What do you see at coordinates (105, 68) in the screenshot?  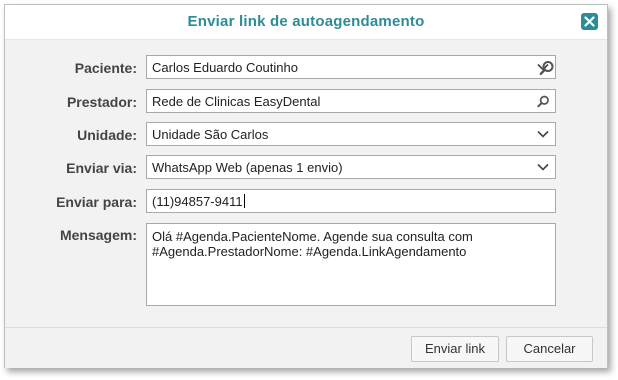 I see `paciente-label: Paciente:` at bounding box center [105, 68].